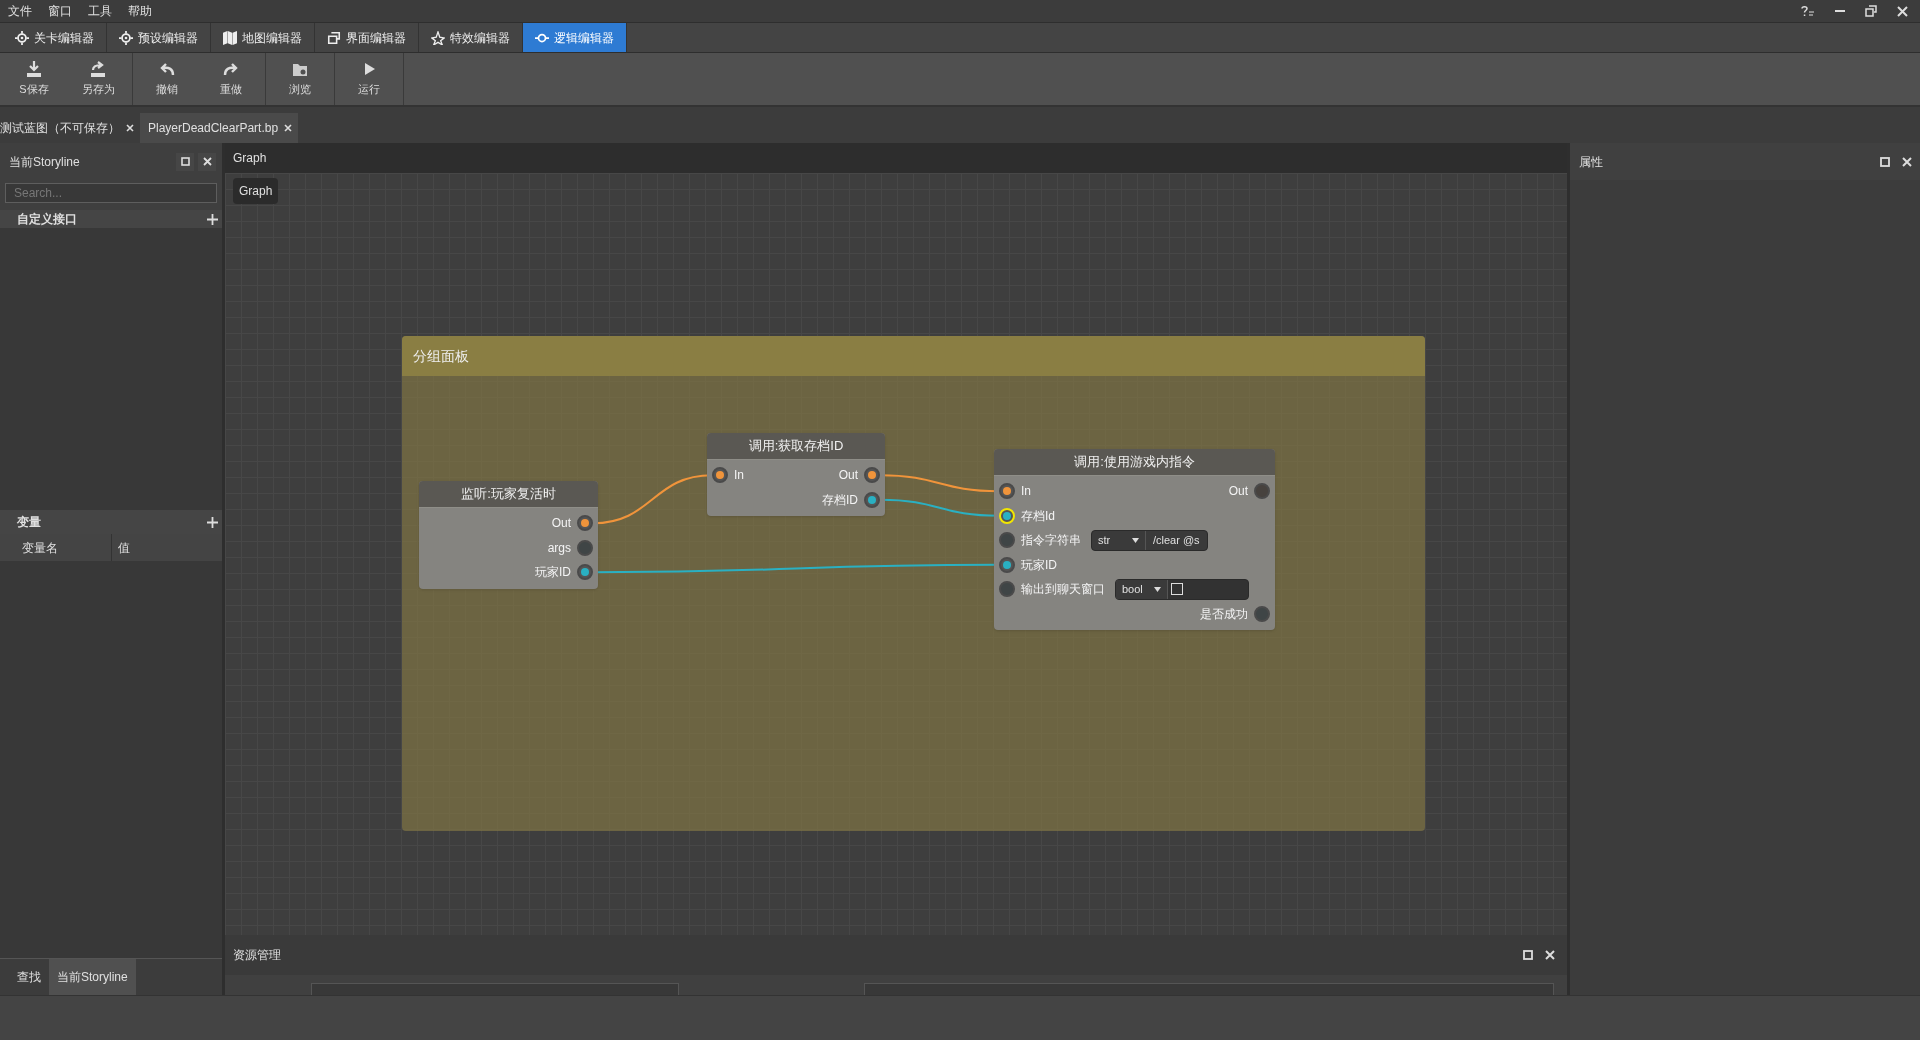 Image resolution: width=1920 pixels, height=1040 pixels. I want to click on node-card: 调用:获取存档ID In Out 存档ID, so click(796, 474).